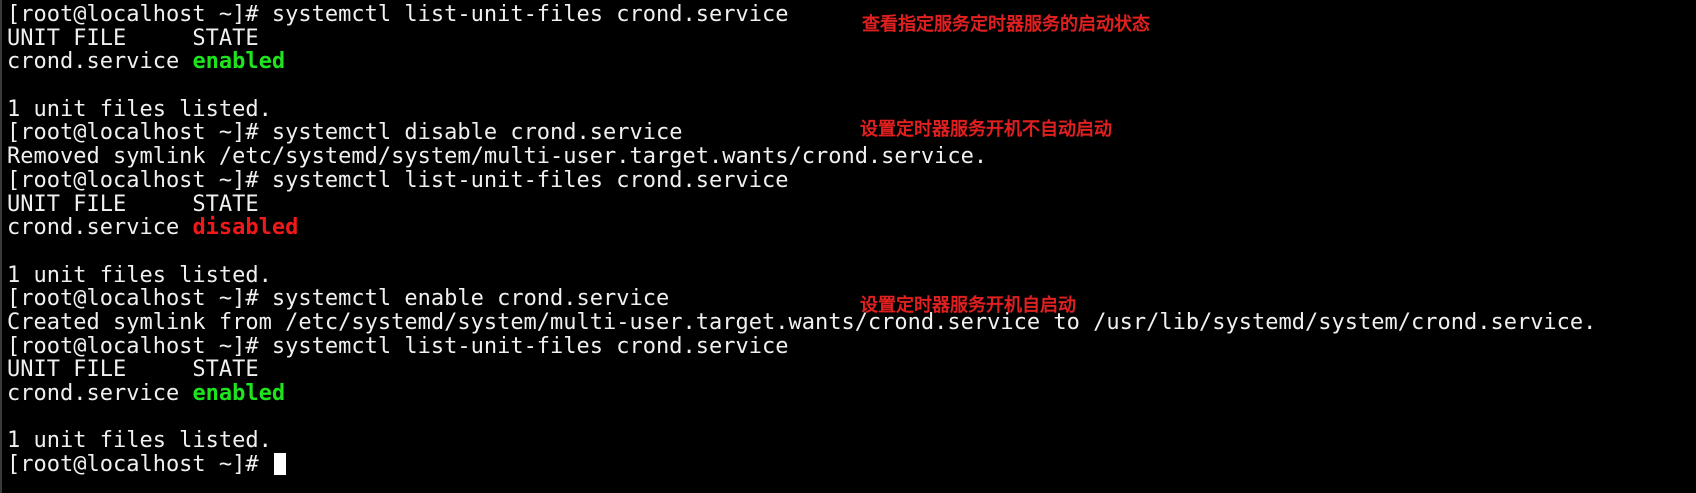 This screenshot has height=493, width=1696. I want to click on command-text: systemctl disable crond.service, so click(477, 133).